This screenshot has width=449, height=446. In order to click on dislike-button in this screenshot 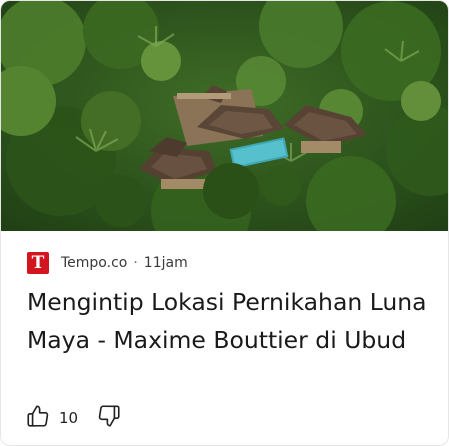, I will do `click(109, 418)`.